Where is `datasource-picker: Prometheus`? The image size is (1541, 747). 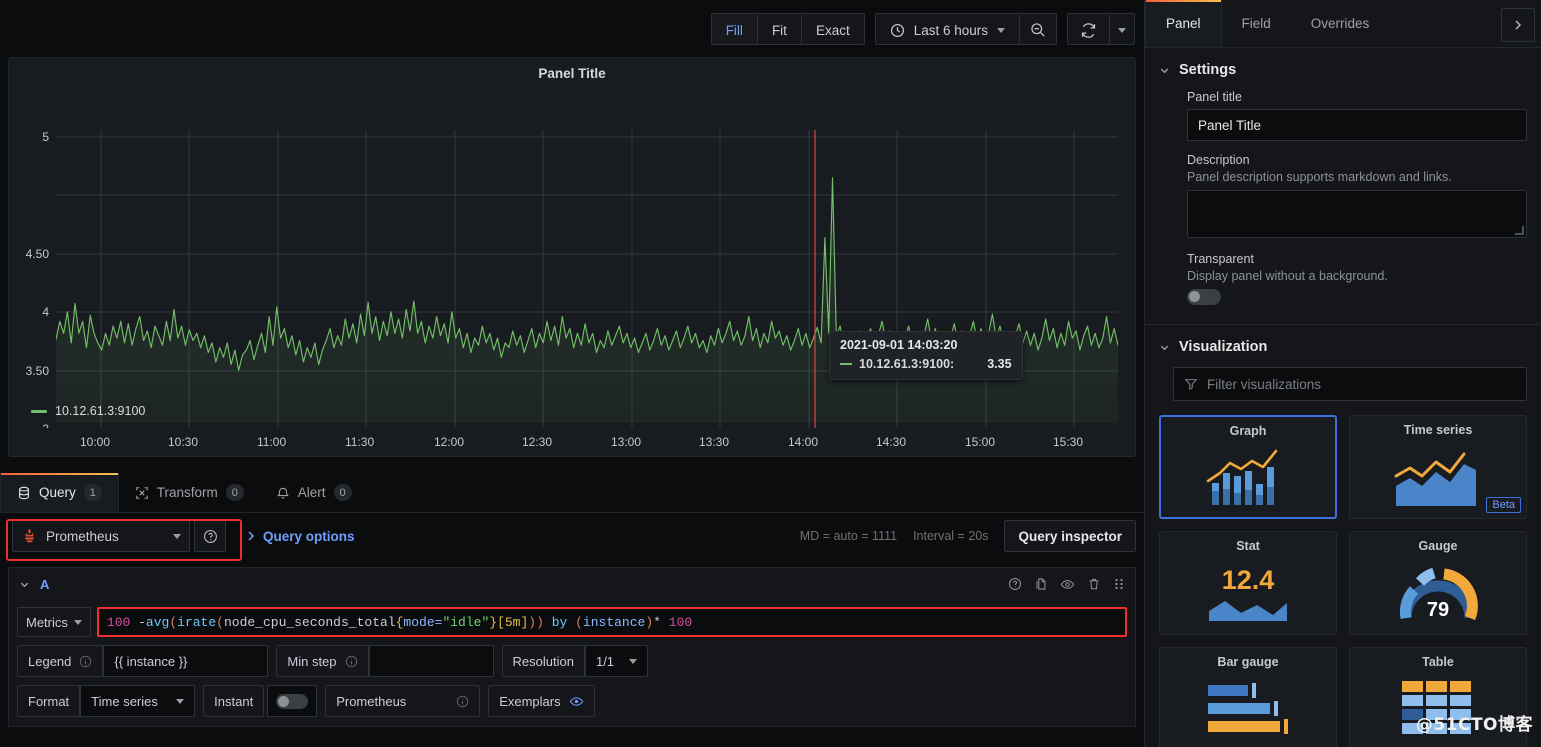 datasource-picker: Prometheus is located at coordinates (101, 536).